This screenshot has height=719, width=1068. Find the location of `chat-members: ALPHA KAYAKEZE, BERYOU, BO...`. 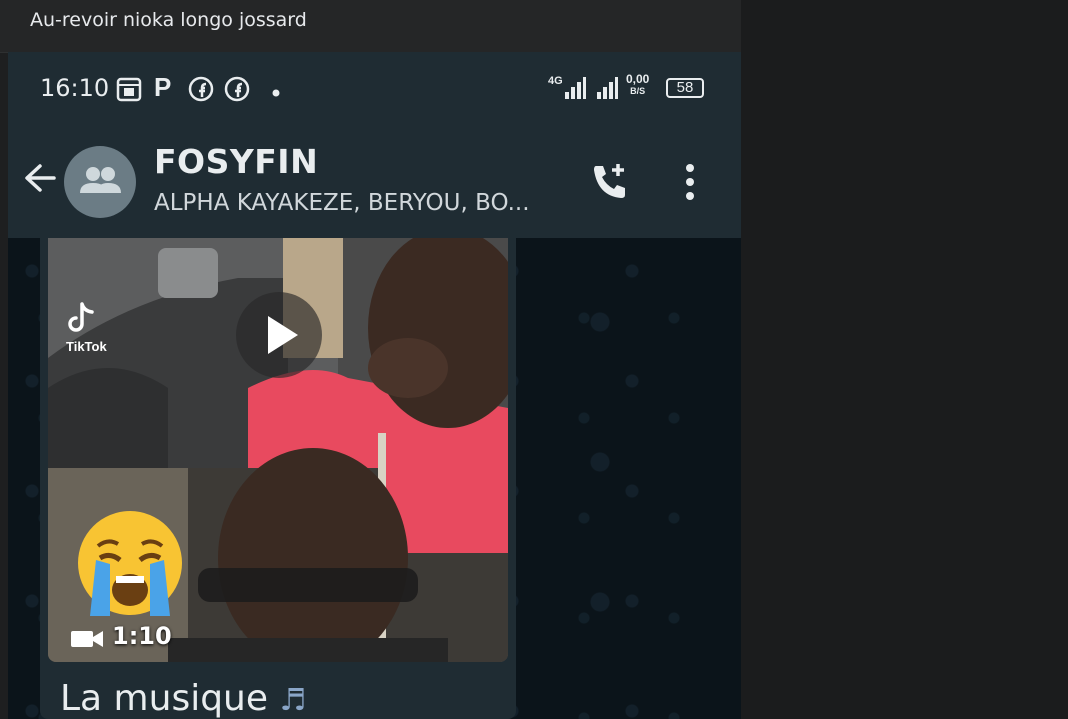

chat-members: ALPHA KAYAKEZE, BERYOU, BO... is located at coordinates (342, 203).